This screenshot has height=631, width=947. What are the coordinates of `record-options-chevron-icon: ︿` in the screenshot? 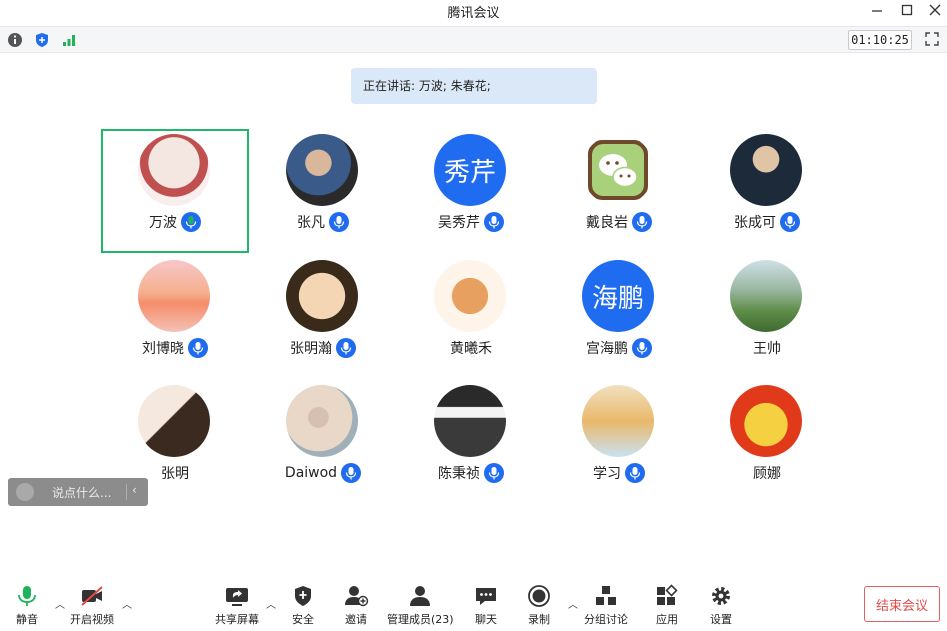 It's located at (573, 603).